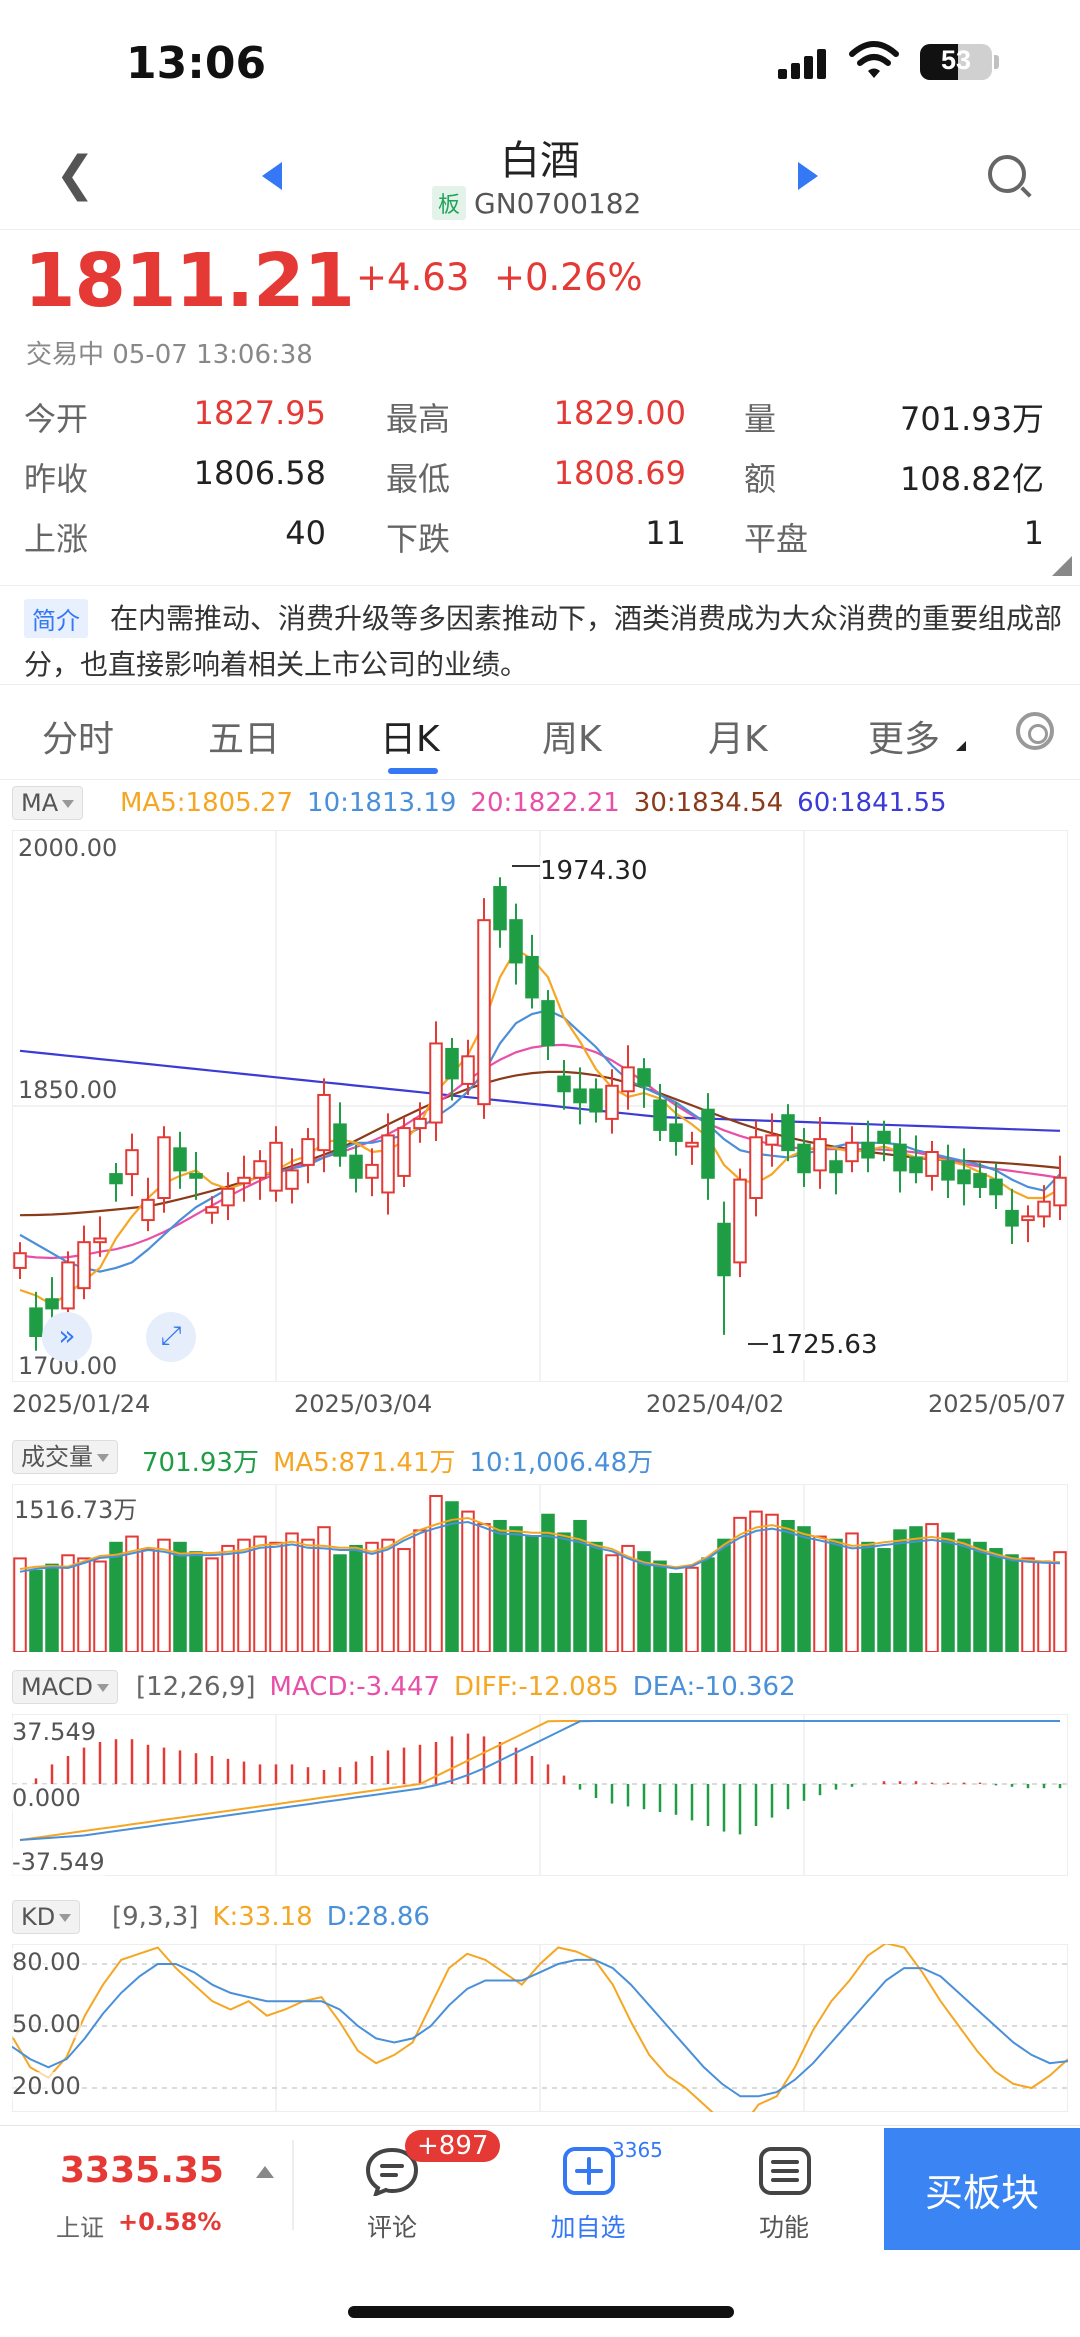 The image size is (1080, 2337). Describe the element at coordinates (171, 1337) in the screenshot. I see `fullscreen-icon: ⤢` at that location.